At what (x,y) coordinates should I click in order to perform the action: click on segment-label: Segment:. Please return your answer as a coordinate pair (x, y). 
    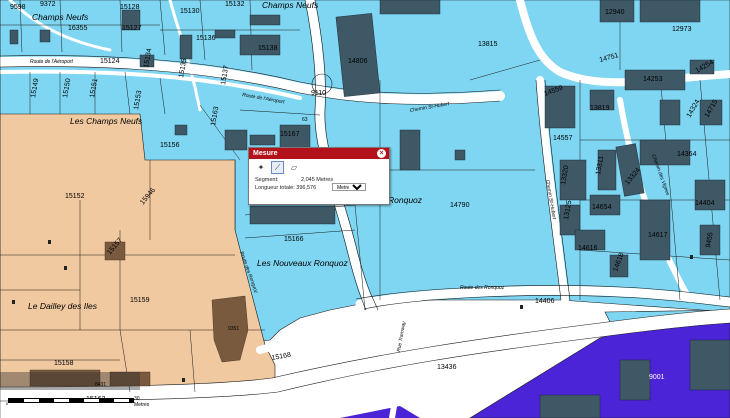
    Looking at the image, I should click on (267, 180).